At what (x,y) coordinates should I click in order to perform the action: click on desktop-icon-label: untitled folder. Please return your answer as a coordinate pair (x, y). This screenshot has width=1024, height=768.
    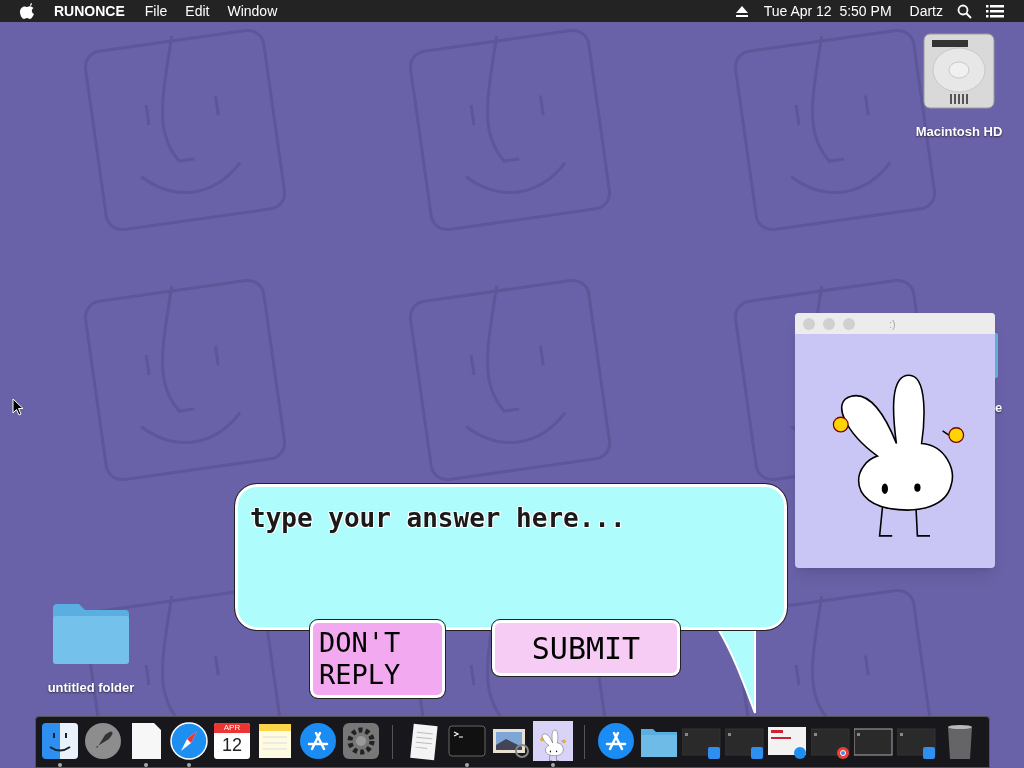
    Looking at the image, I should click on (91, 688).